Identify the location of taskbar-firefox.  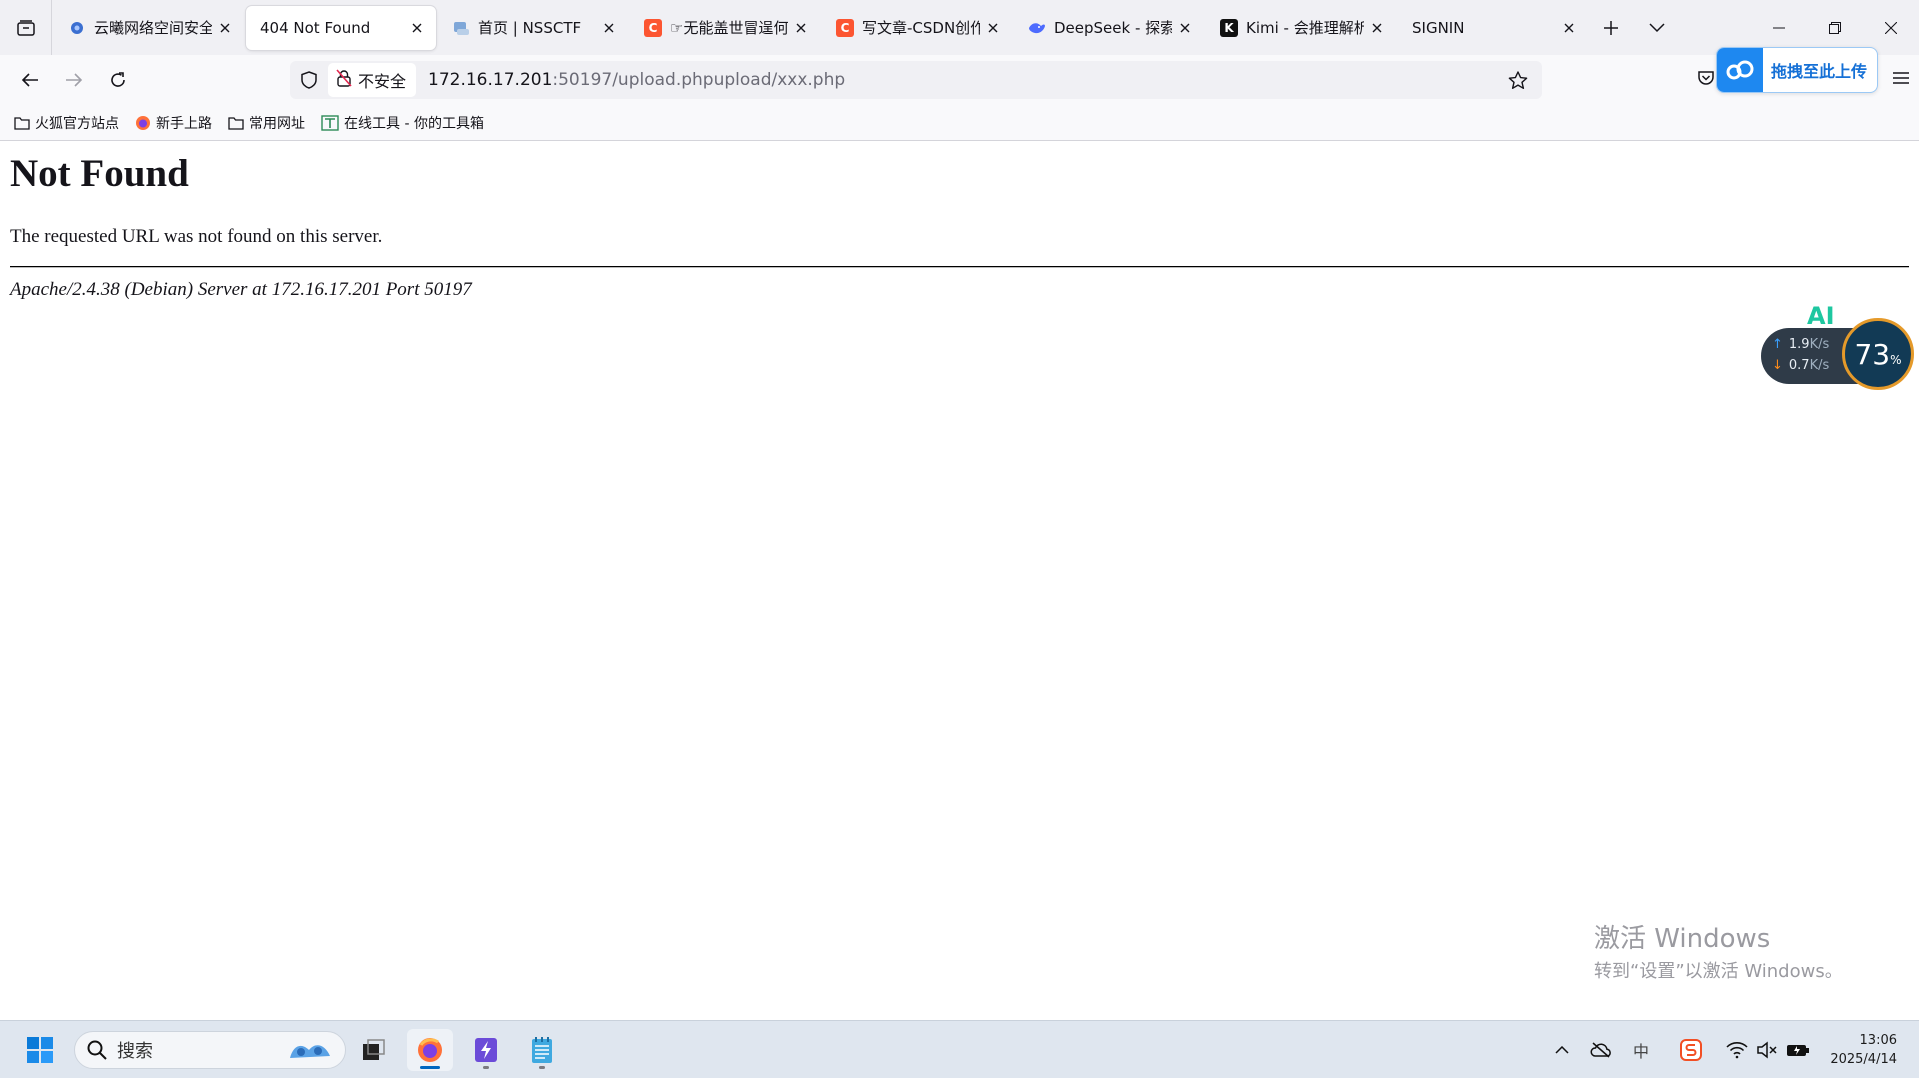
(430, 1050).